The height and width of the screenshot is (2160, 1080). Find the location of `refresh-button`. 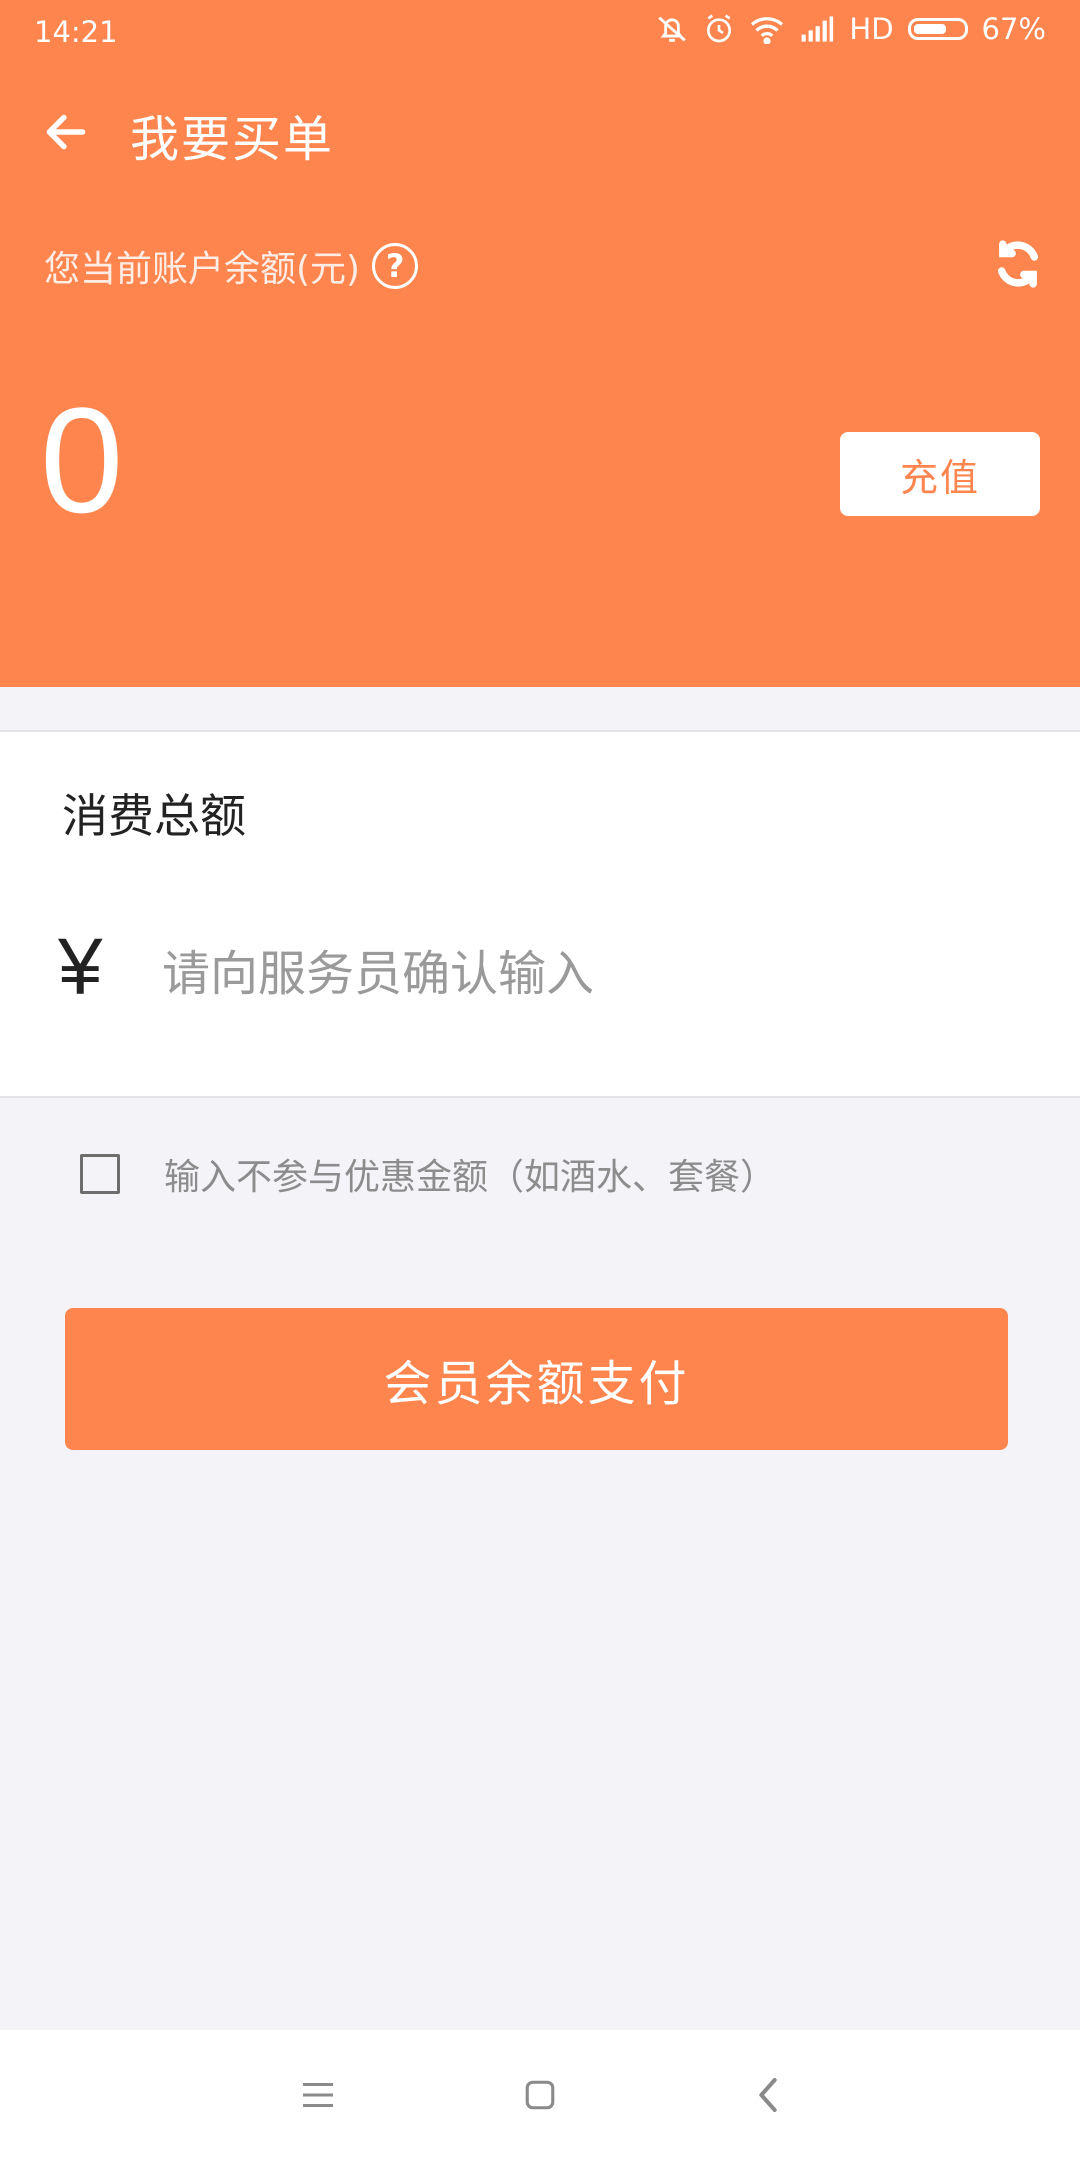

refresh-button is located at coordinates (1018, 264).